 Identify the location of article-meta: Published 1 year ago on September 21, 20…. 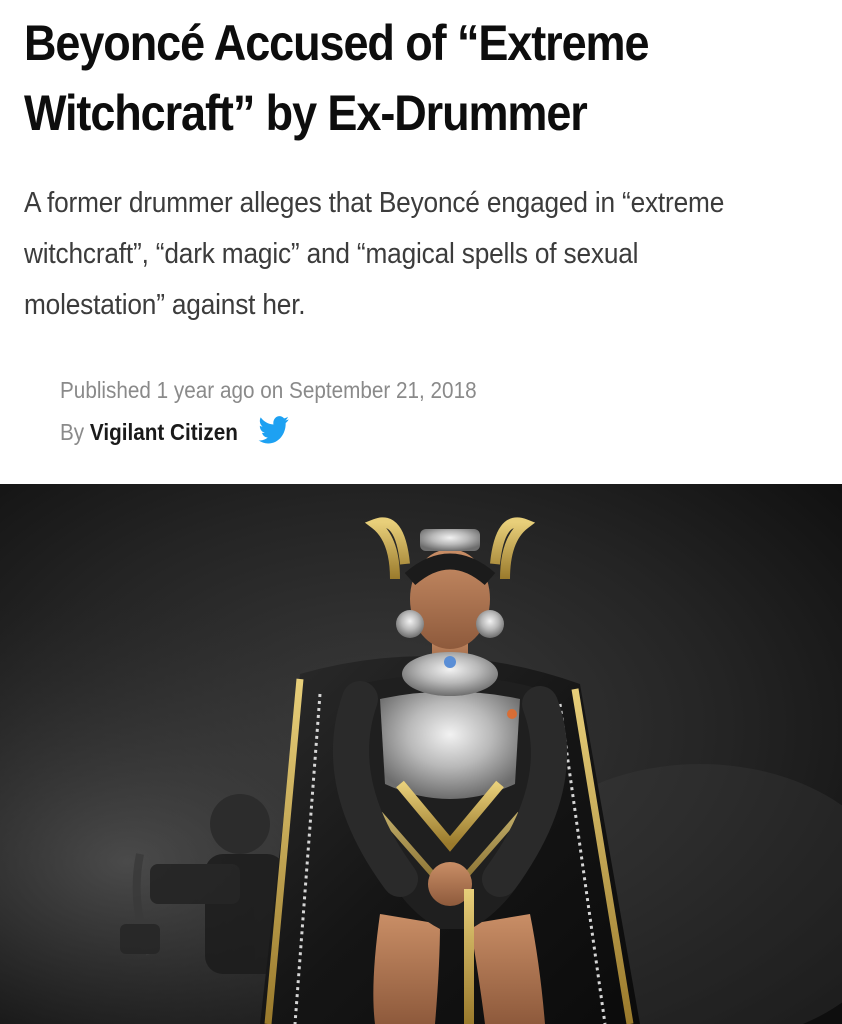
(268, 414).